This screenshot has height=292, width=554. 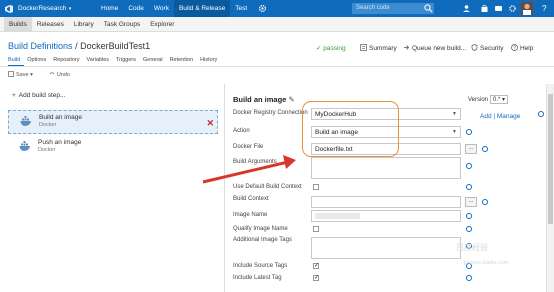 What do you see at coordinates (472, 247) in the screenshot?
I see `watermark: 百度经验` at bounding box center [472, 247].